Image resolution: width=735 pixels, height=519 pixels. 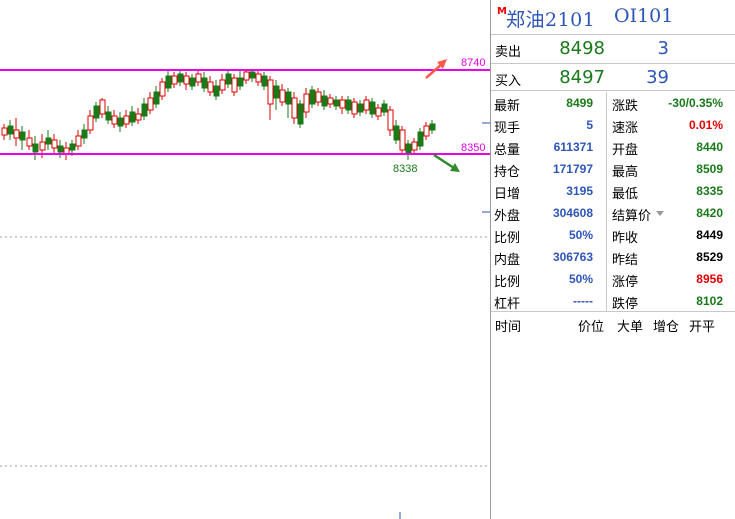 What do you see at coordinates (643, 16) in the screenshot?
I see `instrument-code: OI101` at bounding box center [643, 16].